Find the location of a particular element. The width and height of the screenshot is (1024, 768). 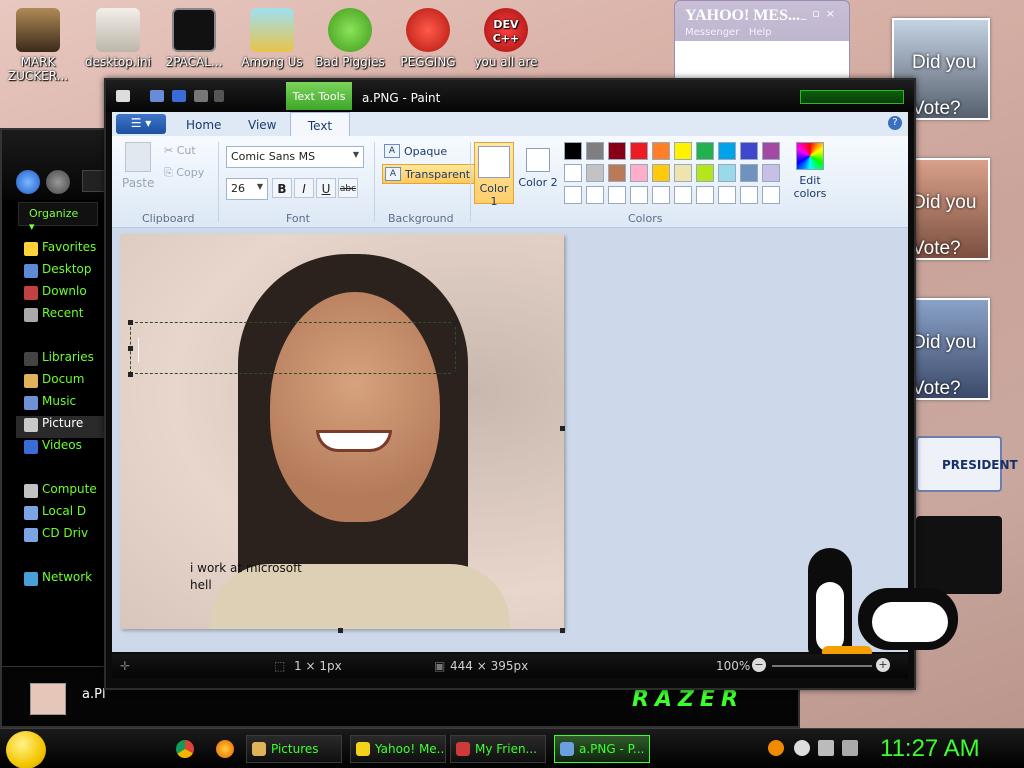

edit-colors-button: Edit colors is located at coordinates (810, 171).